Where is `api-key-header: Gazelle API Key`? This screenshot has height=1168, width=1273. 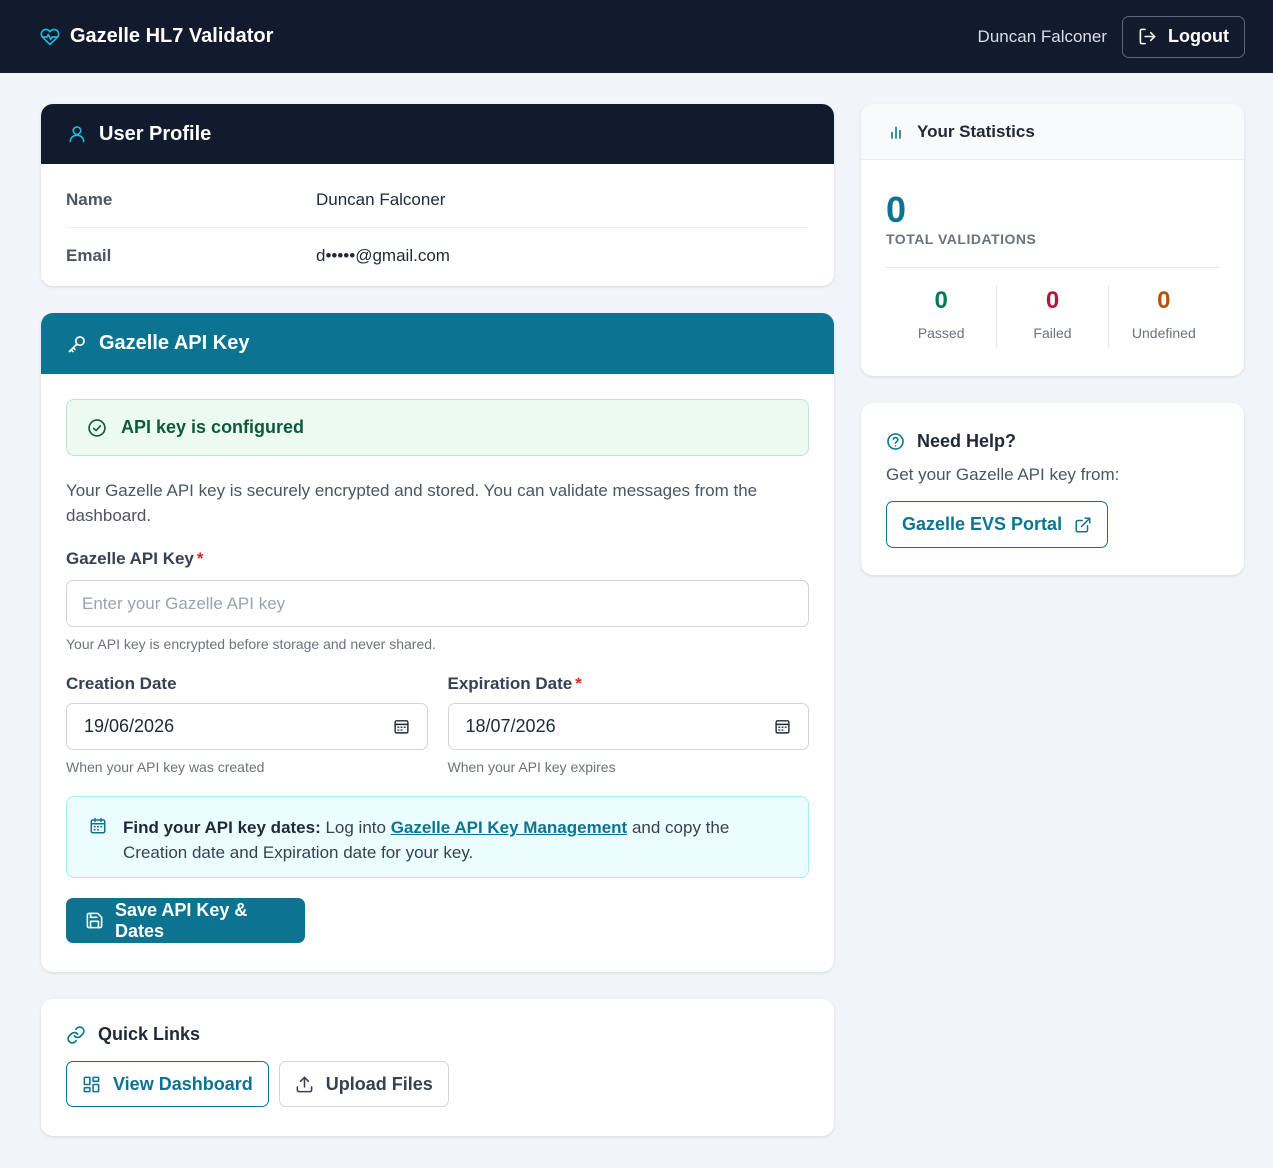 api-key-header: Gazelle API Key is located at coordinates (437, 343).